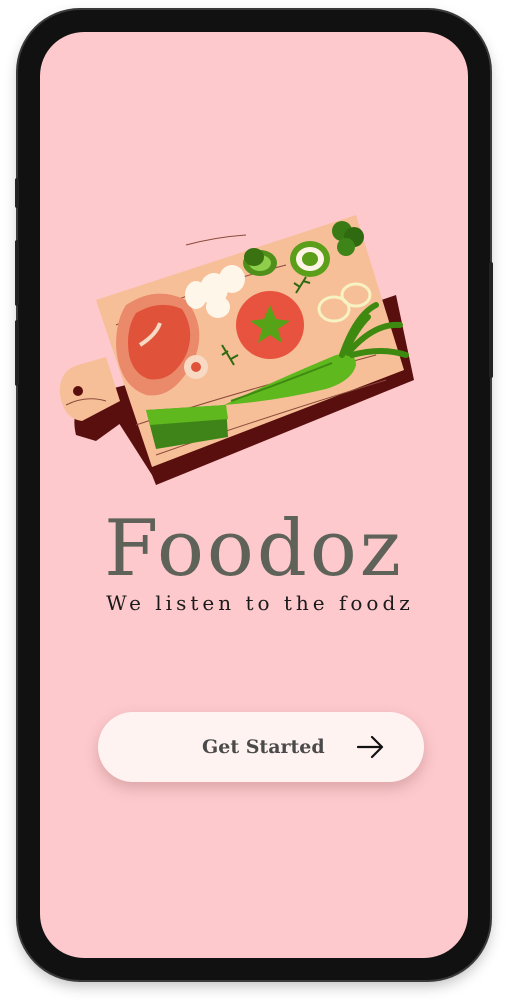 This screenshot has height=1000, width=508. Describe the element at coordinates (254, 549) in the screenshot. I see `app-title: Foodoz` at that location.